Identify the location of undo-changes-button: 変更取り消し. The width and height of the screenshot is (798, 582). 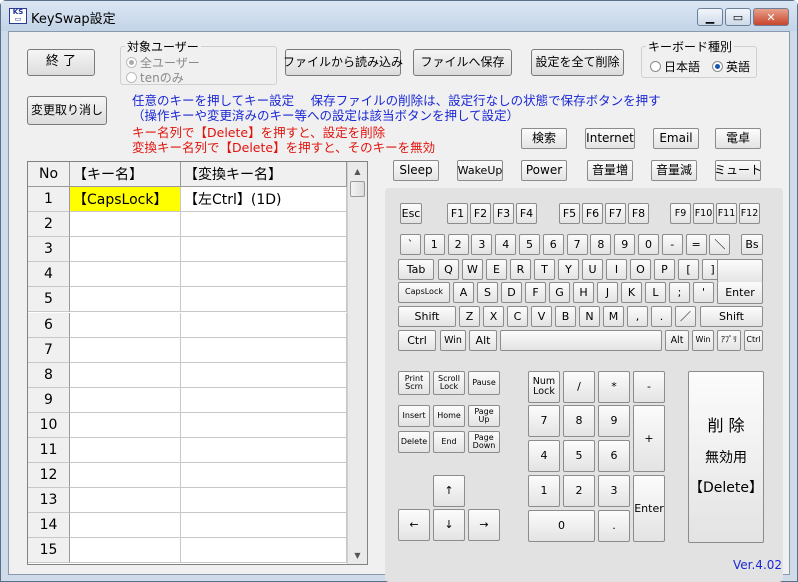
(67, 110).